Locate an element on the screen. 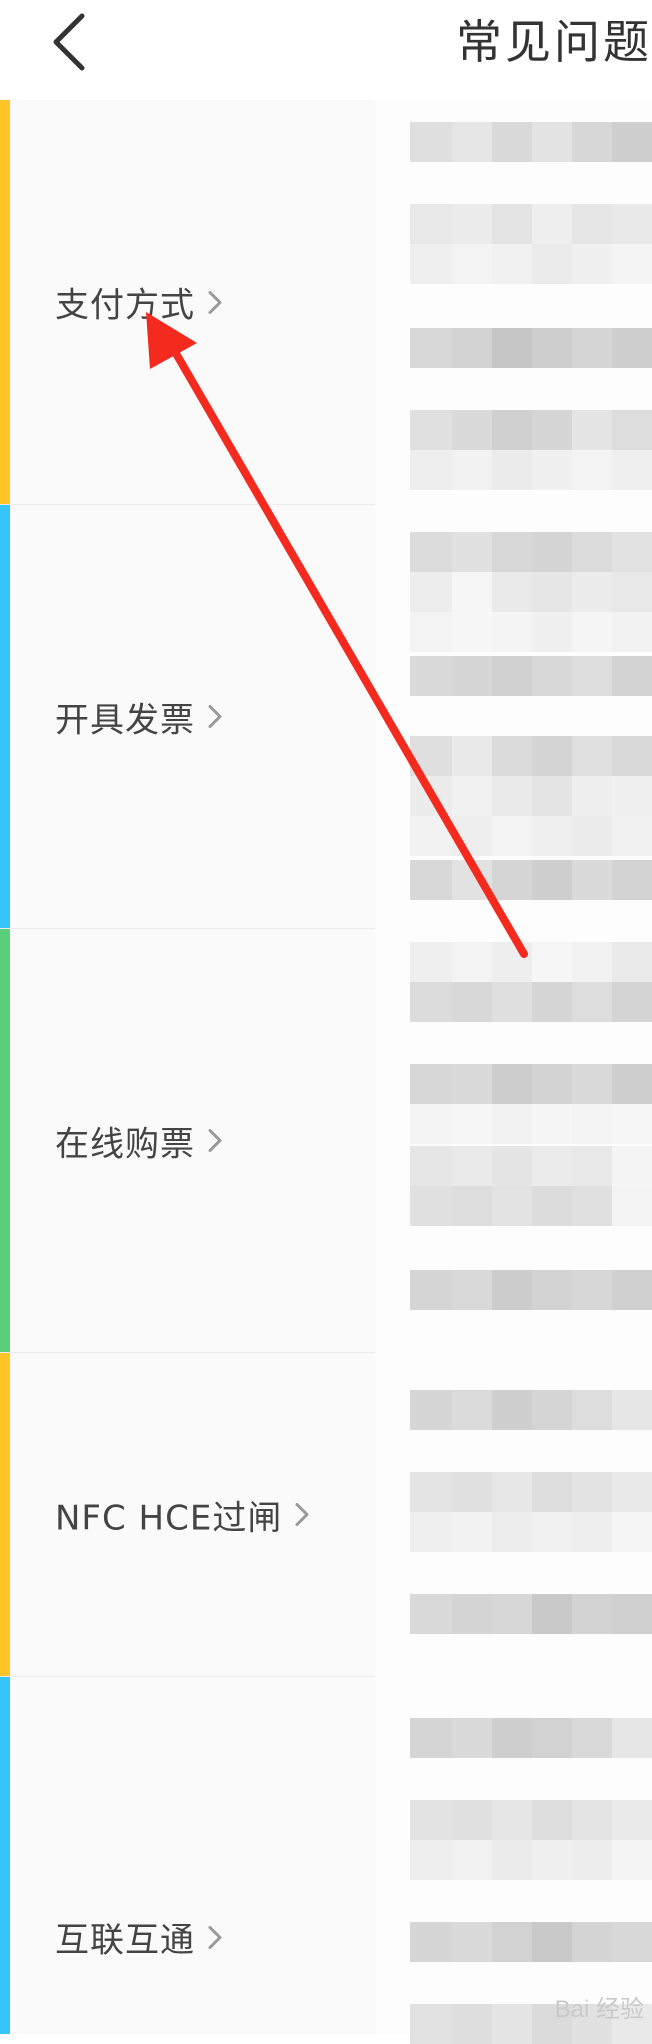 This screenshot has height=2044, width=652. sidebar-item-label: 开具发票 is located at coordinates (125, 720).